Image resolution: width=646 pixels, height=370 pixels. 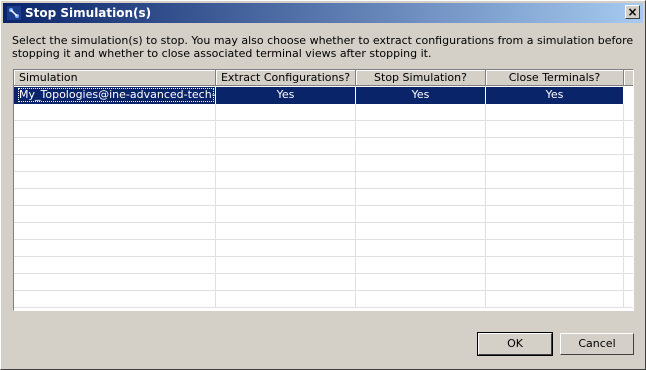 What do you see at coordinates (628, 78) in the screenshot?
I see `column-header-filler` at bounding box center [628, 78].